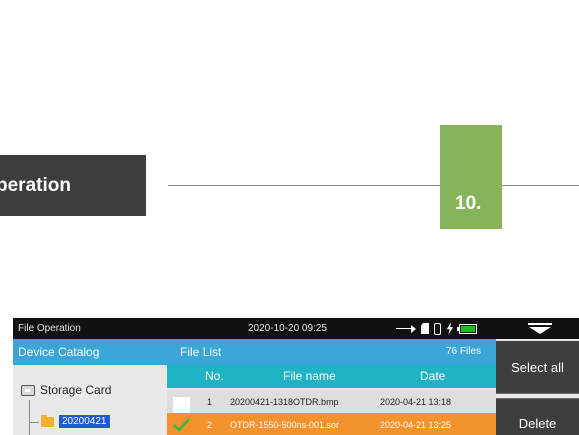 Image resolution: width=579 pixels, height=435 pixels. I want to click on tree-item-folder: 20200421, so click(75, 421).